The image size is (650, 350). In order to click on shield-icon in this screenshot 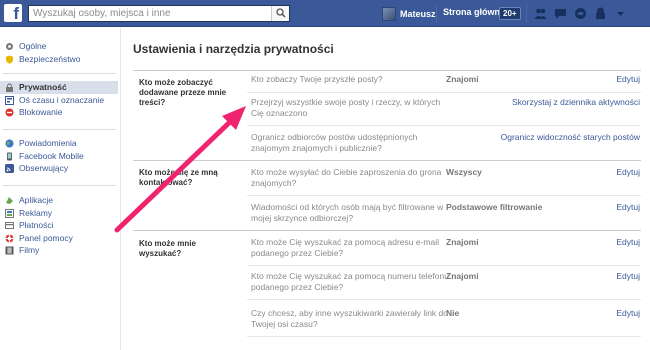, I will do `click(9, 59)`.